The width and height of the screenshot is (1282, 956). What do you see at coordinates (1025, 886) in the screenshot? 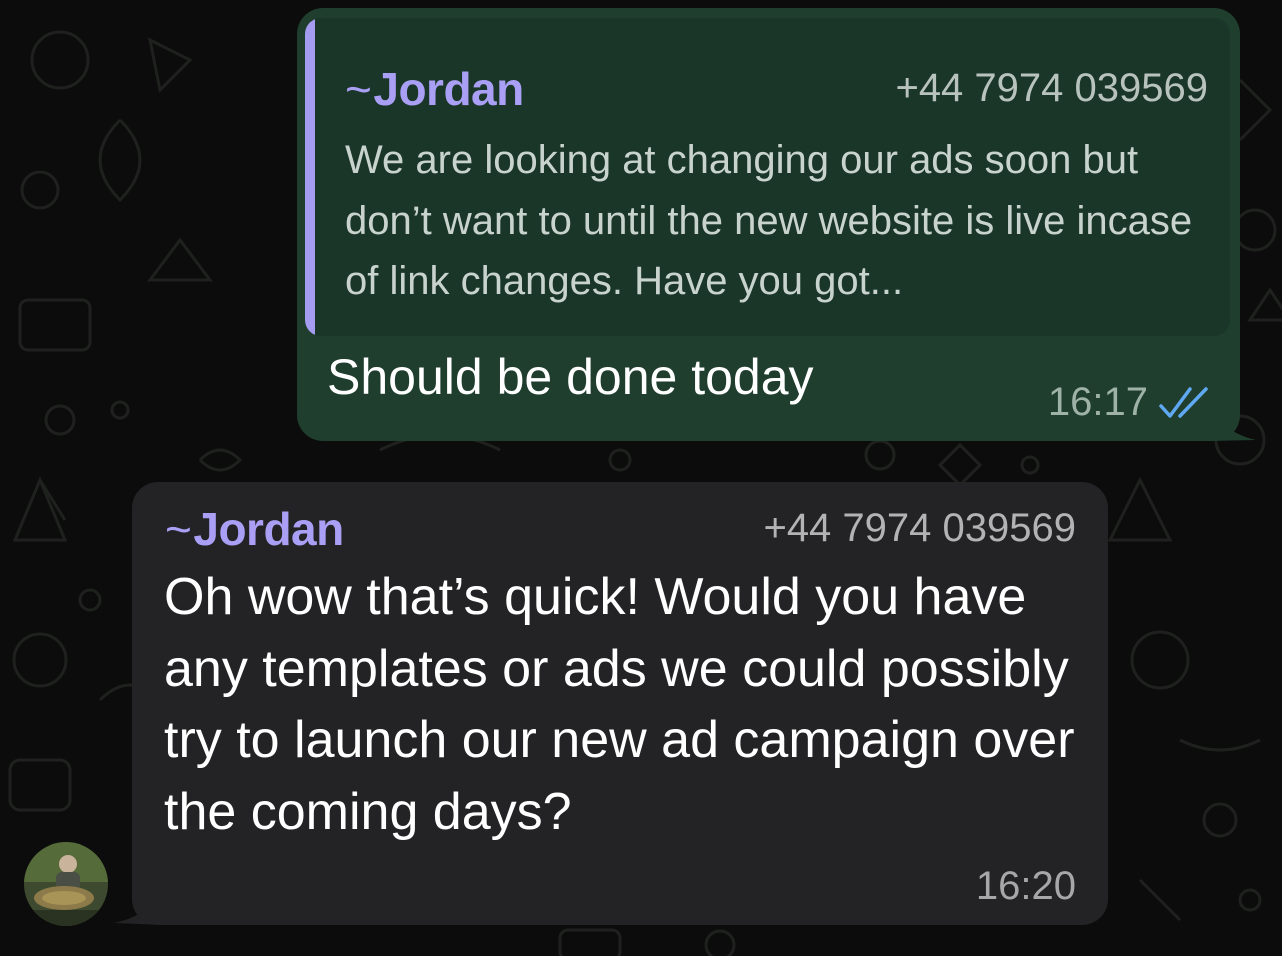
I see `incoming-message-time: 16:20` at bounding box center [1025, 886].